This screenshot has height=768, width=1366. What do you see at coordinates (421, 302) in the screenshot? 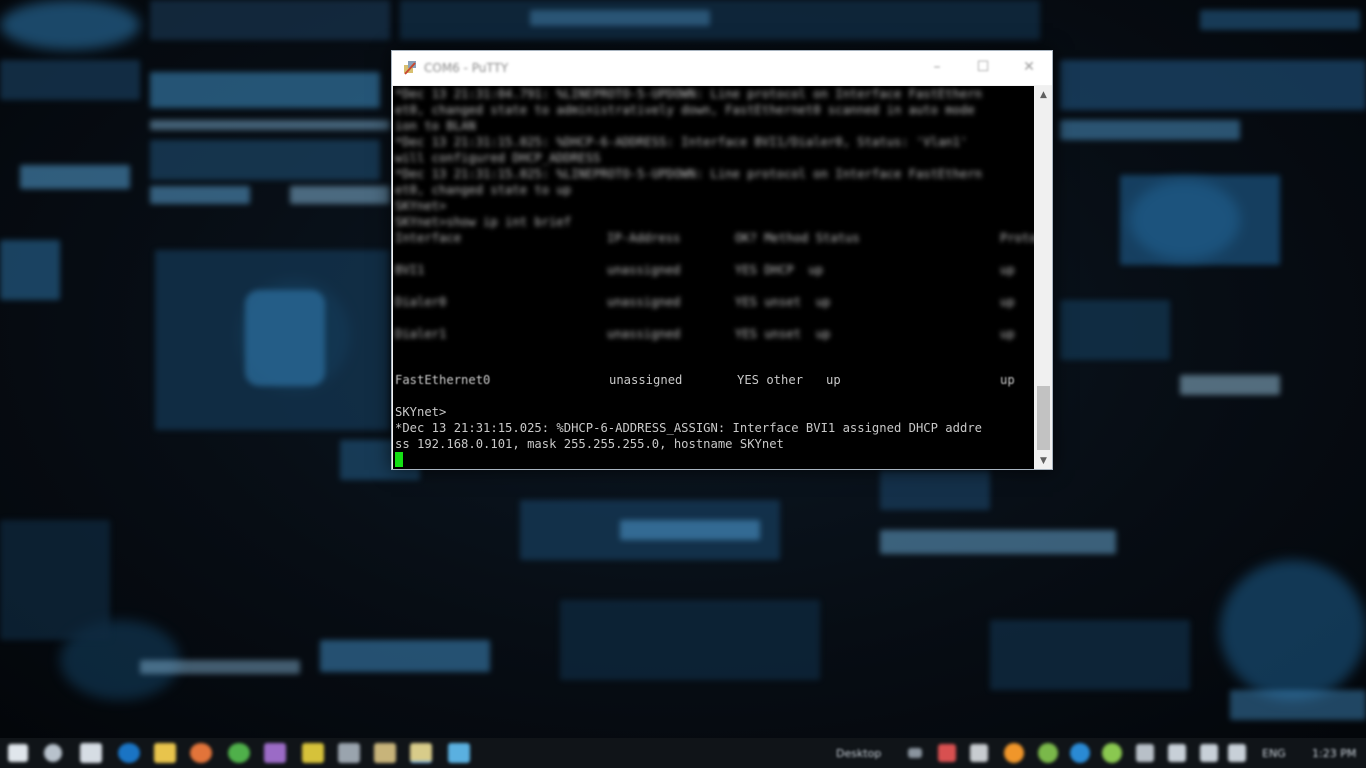
I see `row-interface: Dialer0` at bounding box center [421, 302].